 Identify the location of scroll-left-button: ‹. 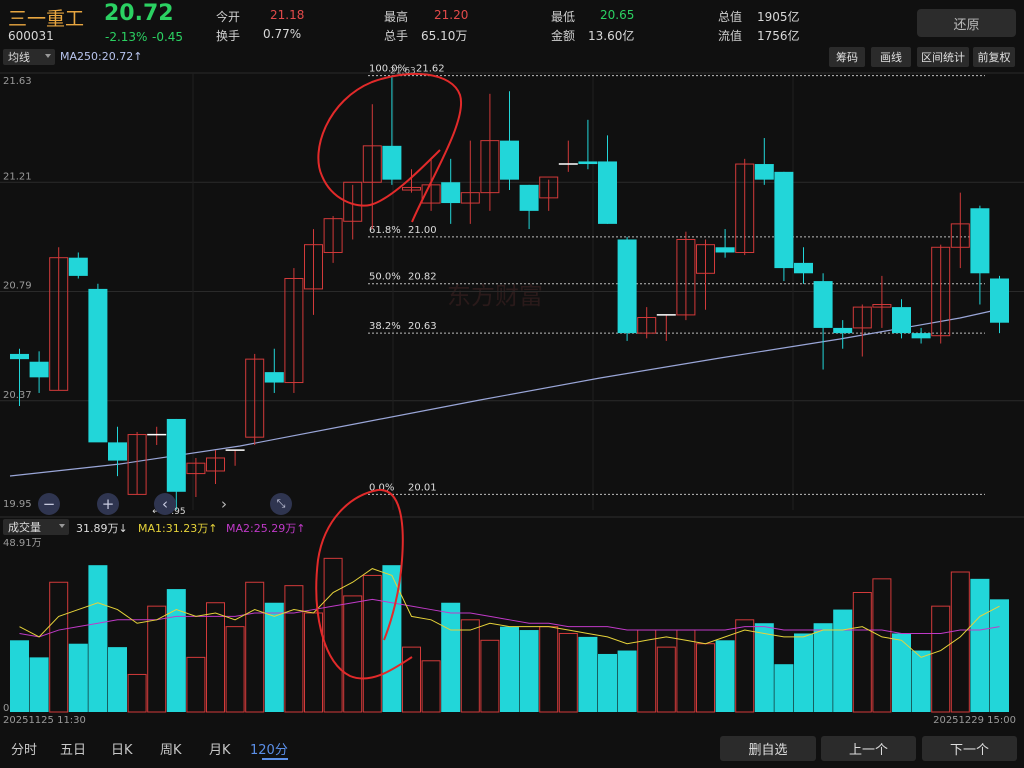
(165, 504).